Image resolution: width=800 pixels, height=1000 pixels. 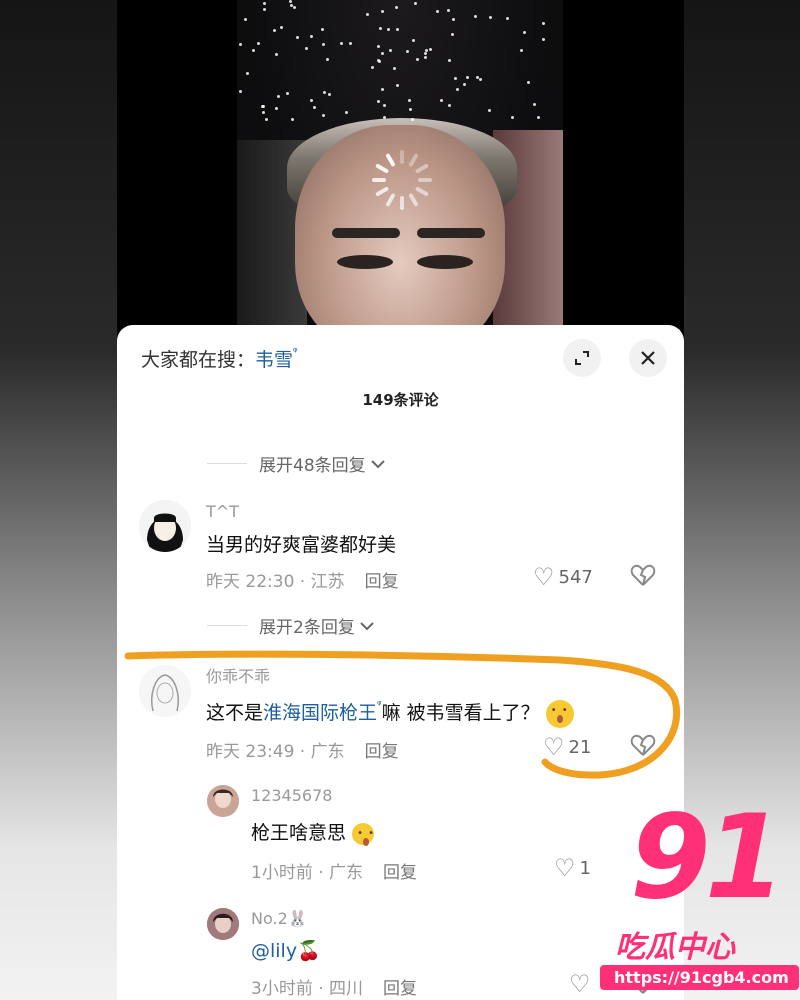 What do you see at coordinates (286, 950) in the screenshot?
I see `reply-text: @lily🍒` at bounding box center [286, 950].